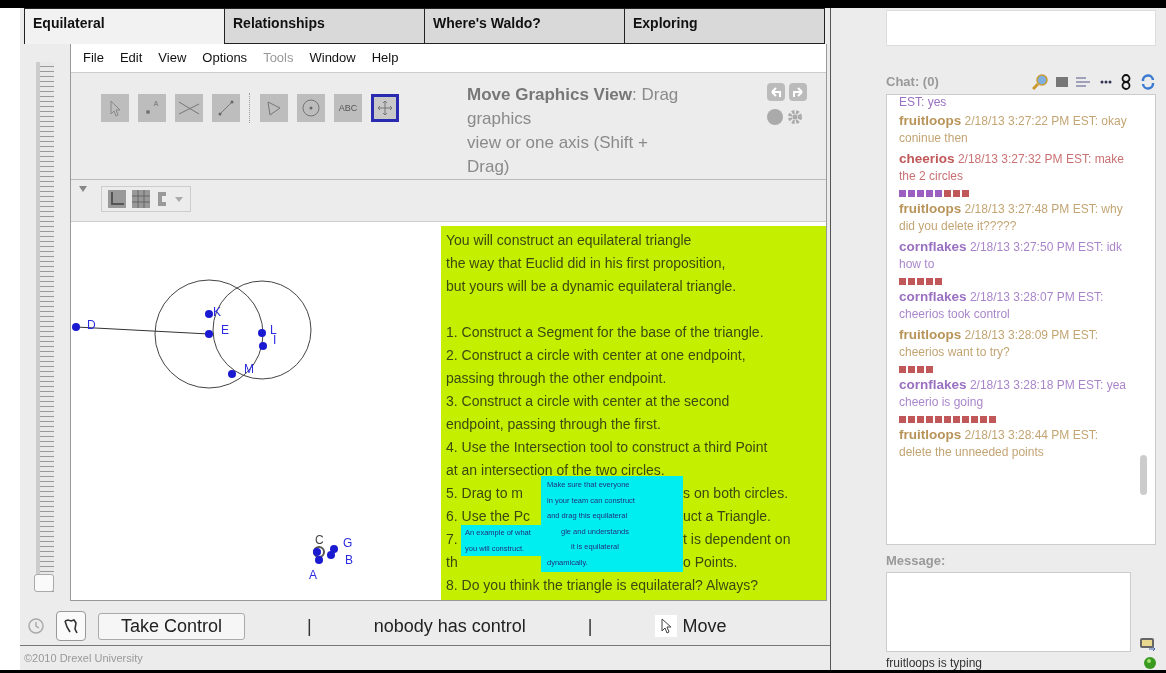  What do you see at coordinates (1013, 129) in the screenshot?
I see `chat-message: fruitloops 2/18/13 3:27:22 PM EST: okay coninue then` at bounding box center [1013, 129].